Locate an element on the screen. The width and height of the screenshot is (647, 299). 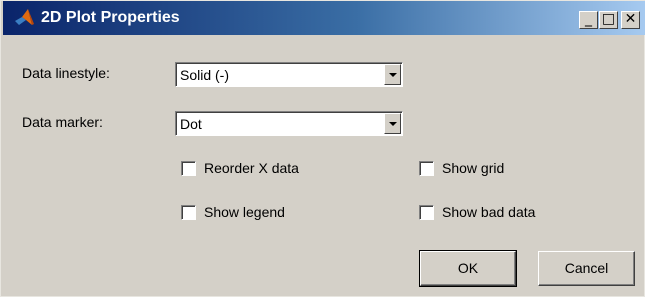
minimize-button: _ is located at coordinates (588, 20).